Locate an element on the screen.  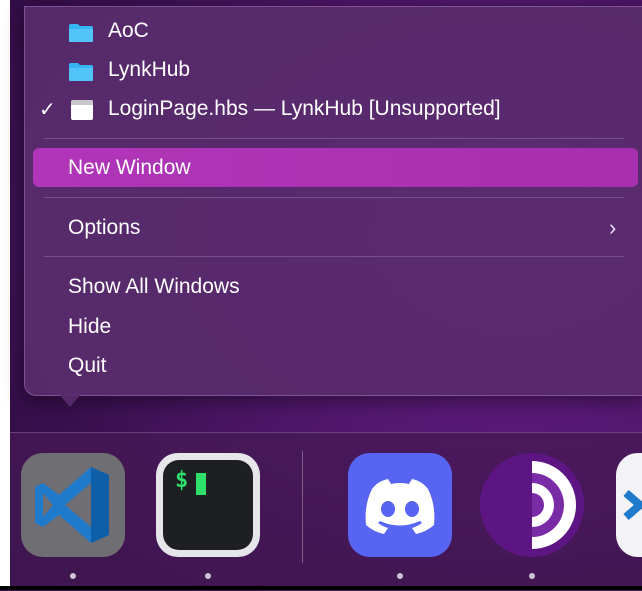
terminal-prompt: $ is located at coordinates (182, 480).